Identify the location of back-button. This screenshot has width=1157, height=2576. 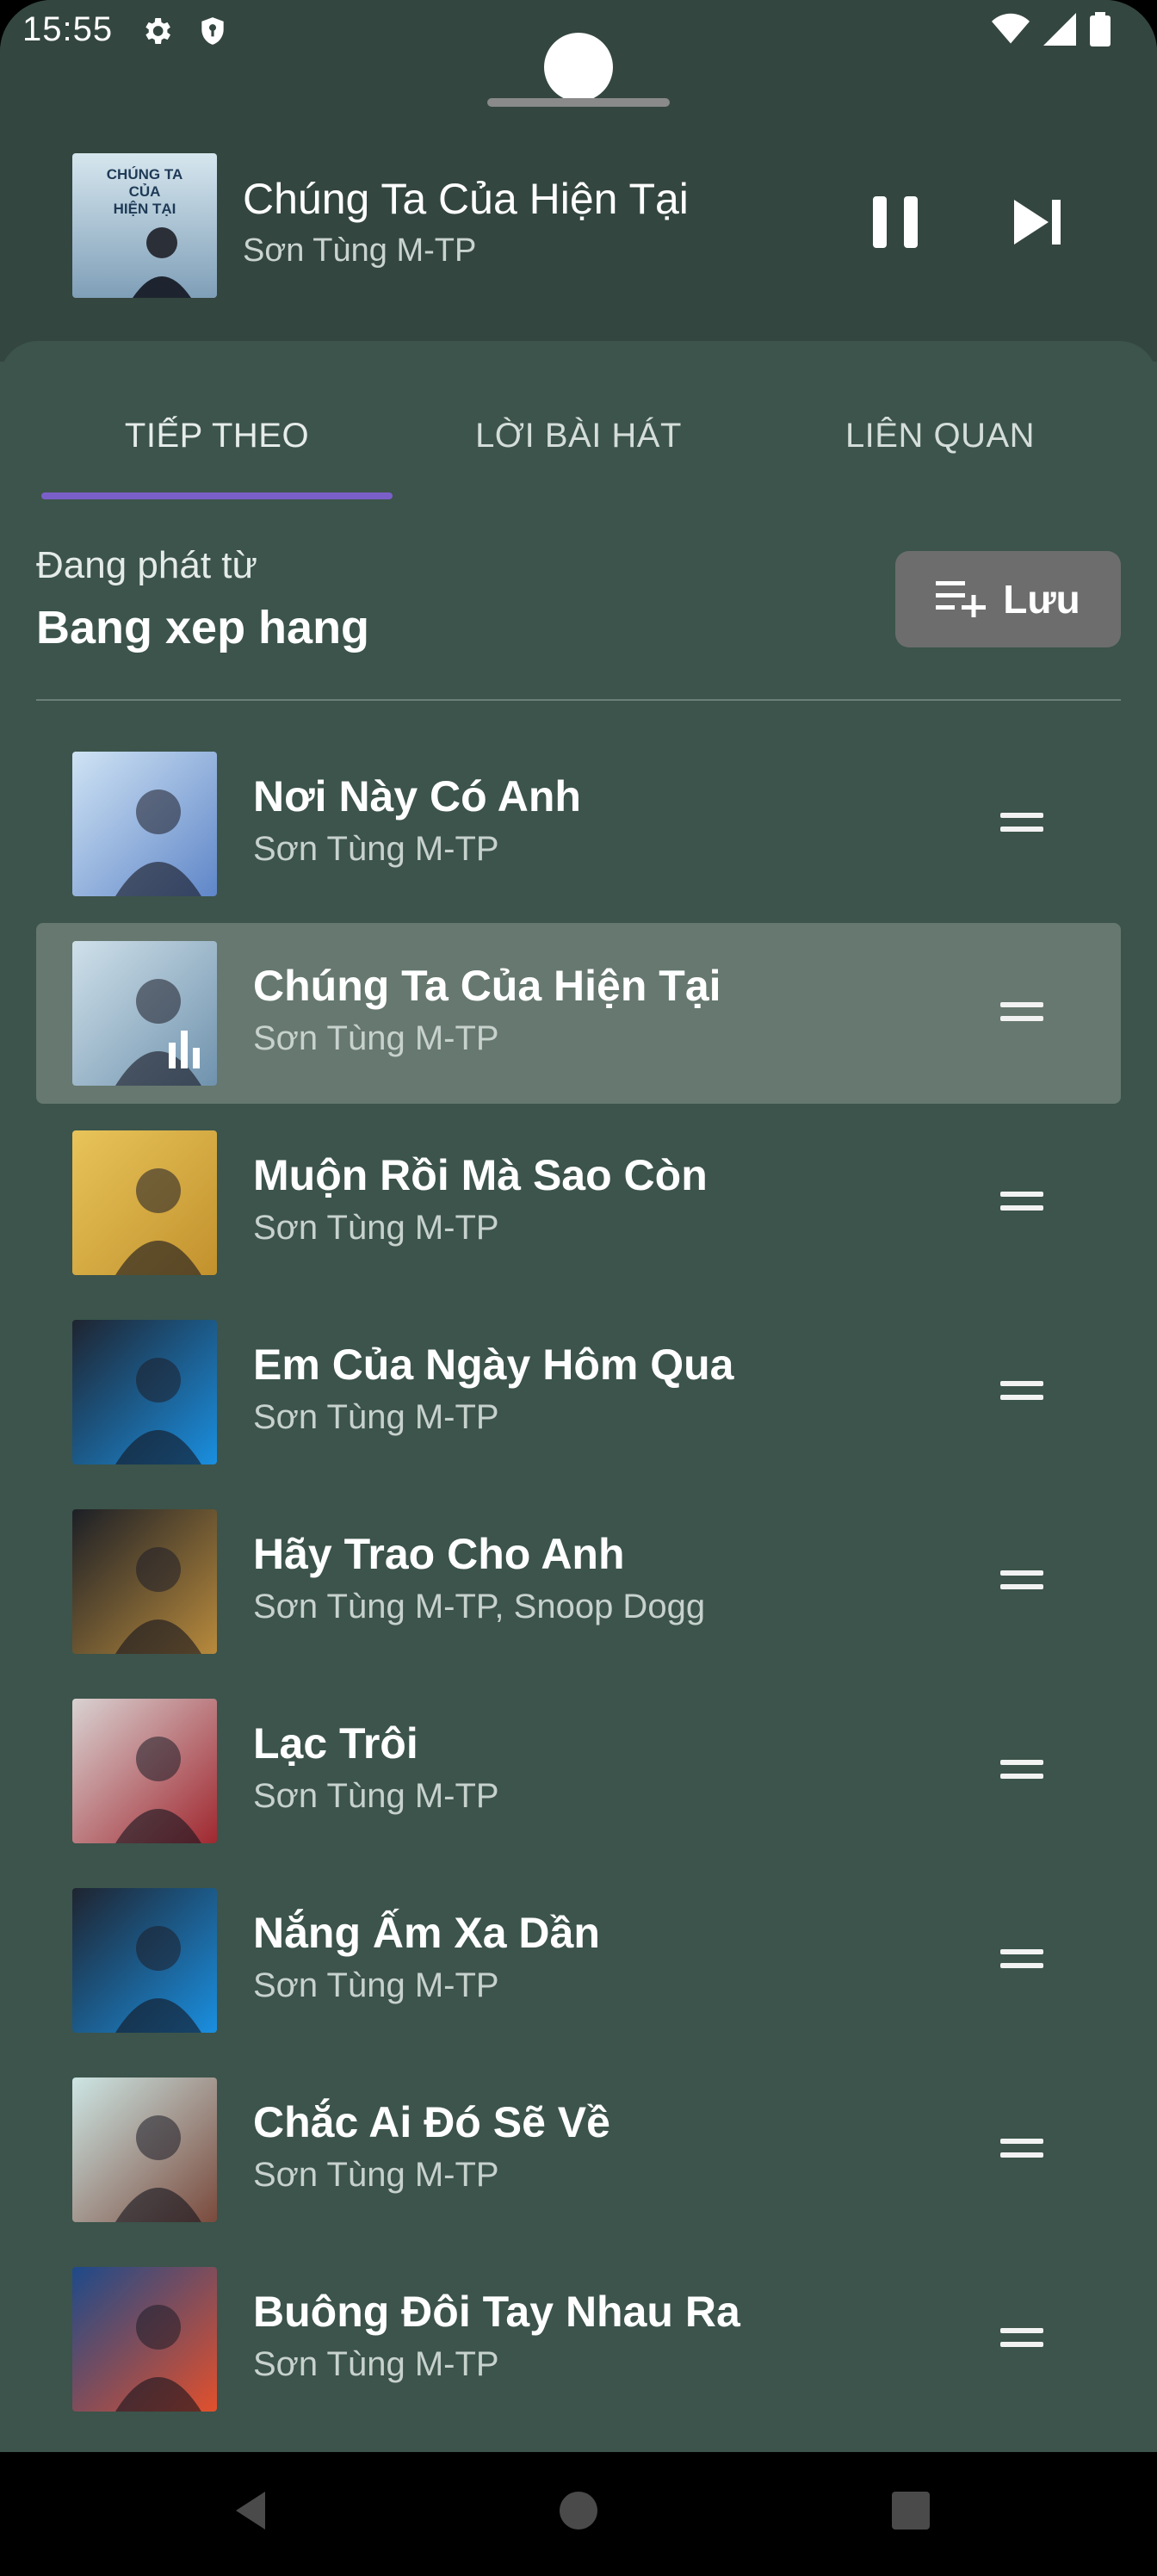
(252, 2512).